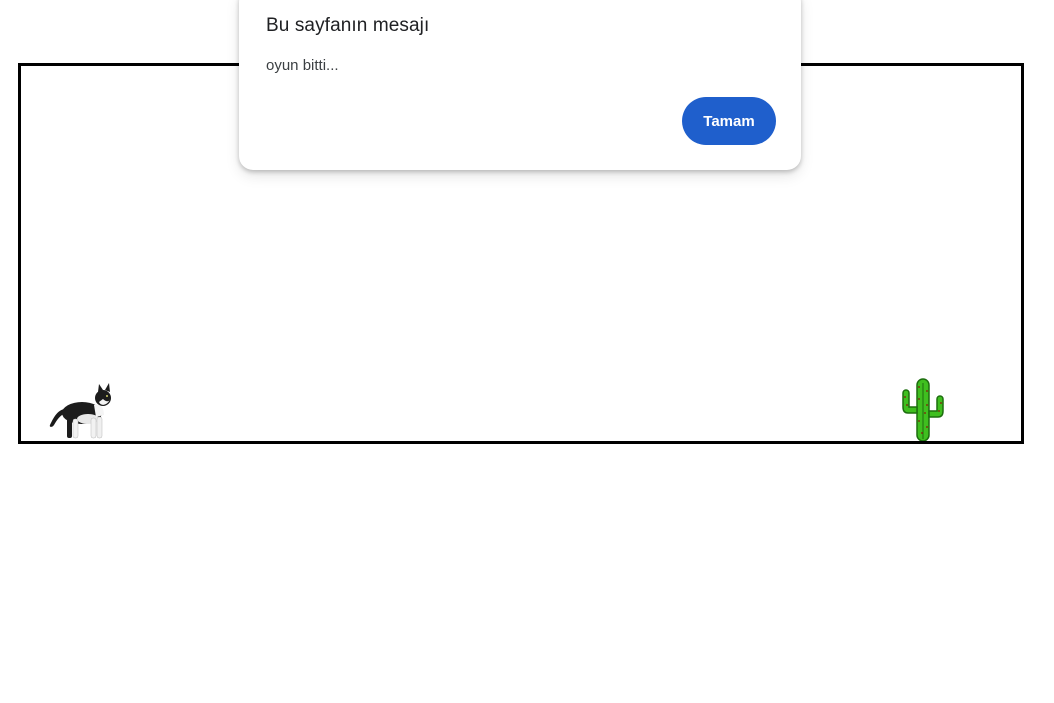 The image size is (1054, 703). I want to click on cat-icon, so click(80, 411).